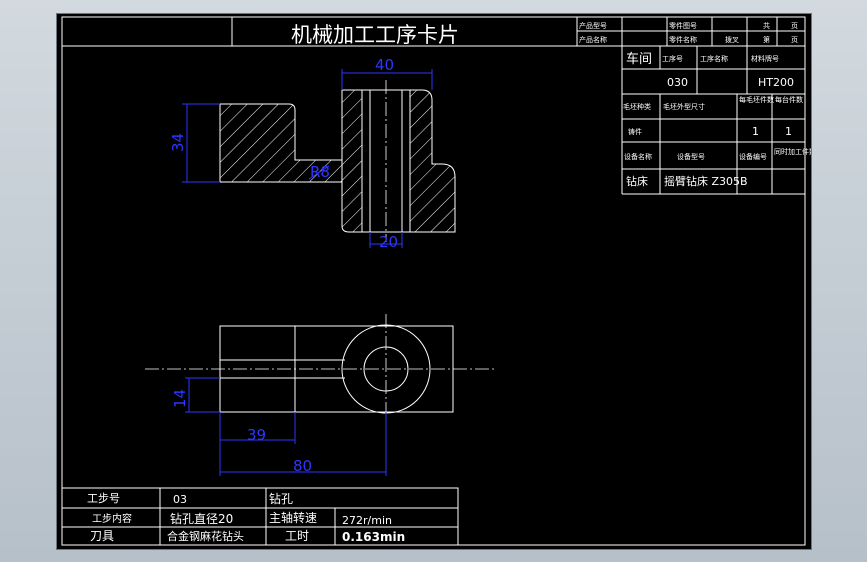 This screenshot has width=867, height=562. What do you see at coordinates (789, 99) in the screenshot?
I see `parts-per-label: 每台件数` at bounding box center [789, 99].